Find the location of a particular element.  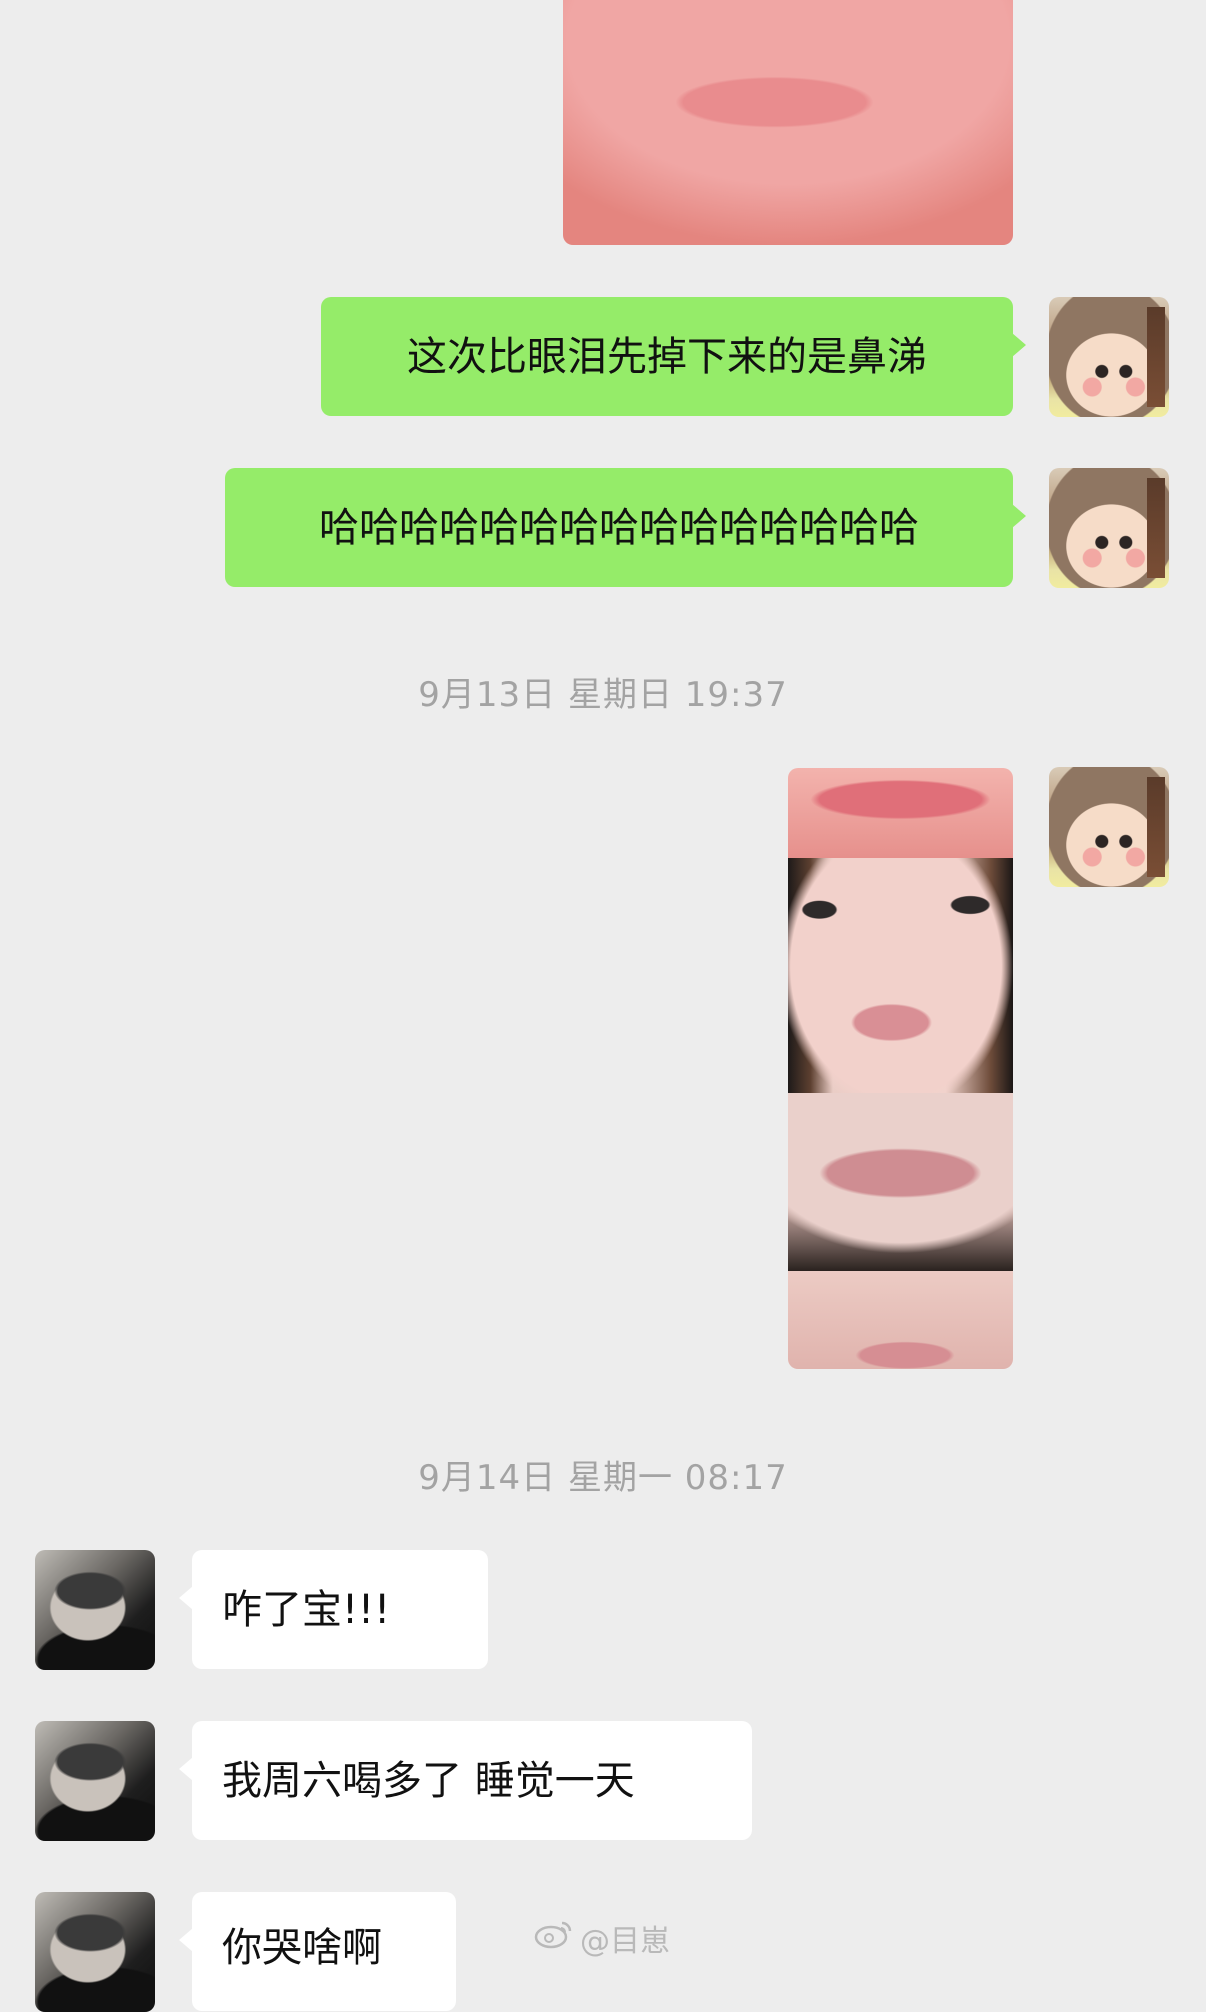

received-message-bubble: 你哭啥啊 is located at coordinates (317, 1951).